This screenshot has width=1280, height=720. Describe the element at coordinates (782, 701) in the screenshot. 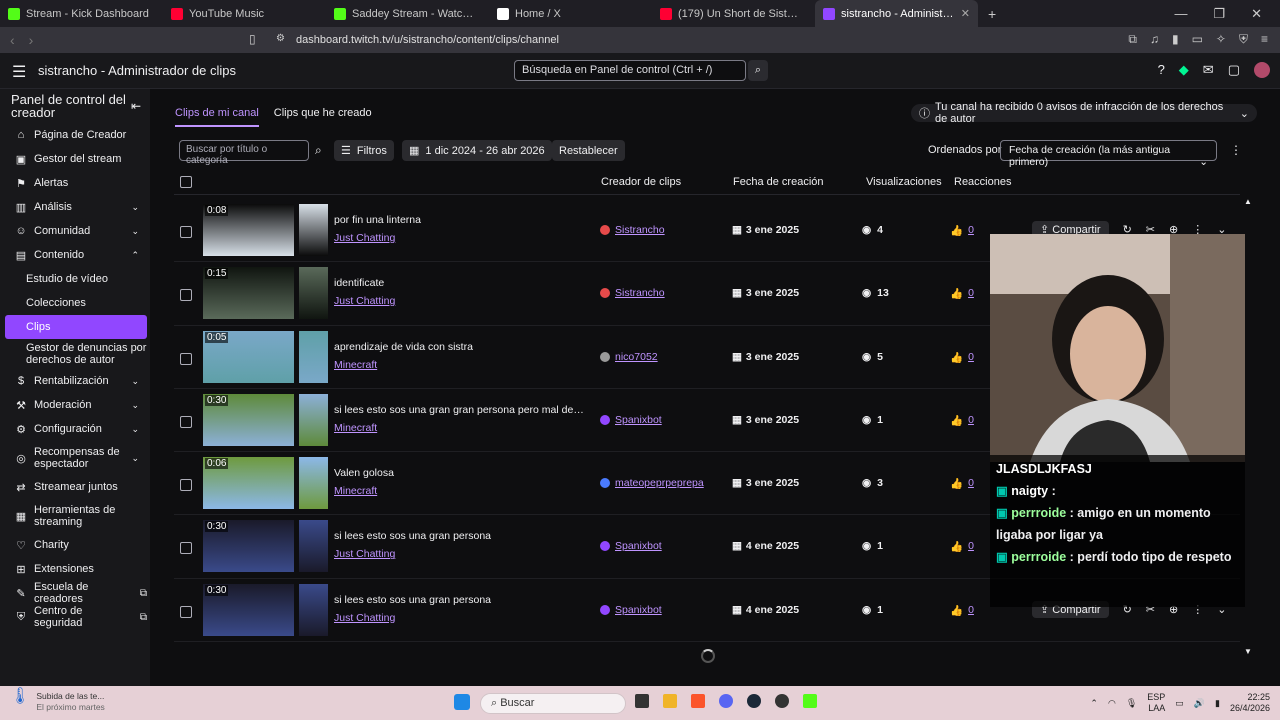

I see `obs-icon` at that location.